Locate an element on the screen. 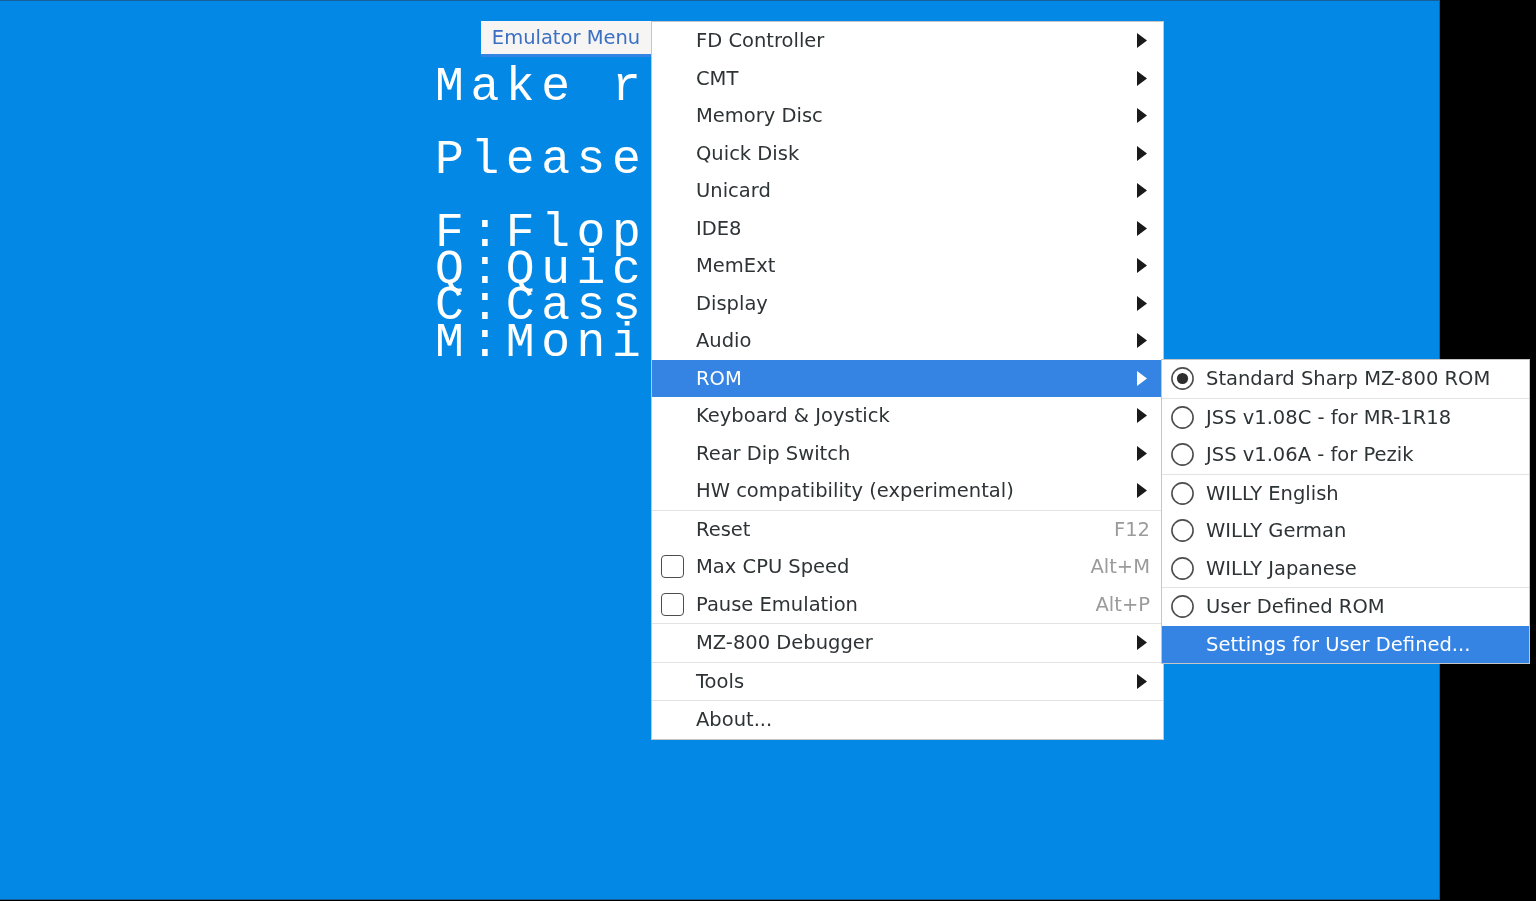  menu-item: CMT is located at coordinates (907, 78).